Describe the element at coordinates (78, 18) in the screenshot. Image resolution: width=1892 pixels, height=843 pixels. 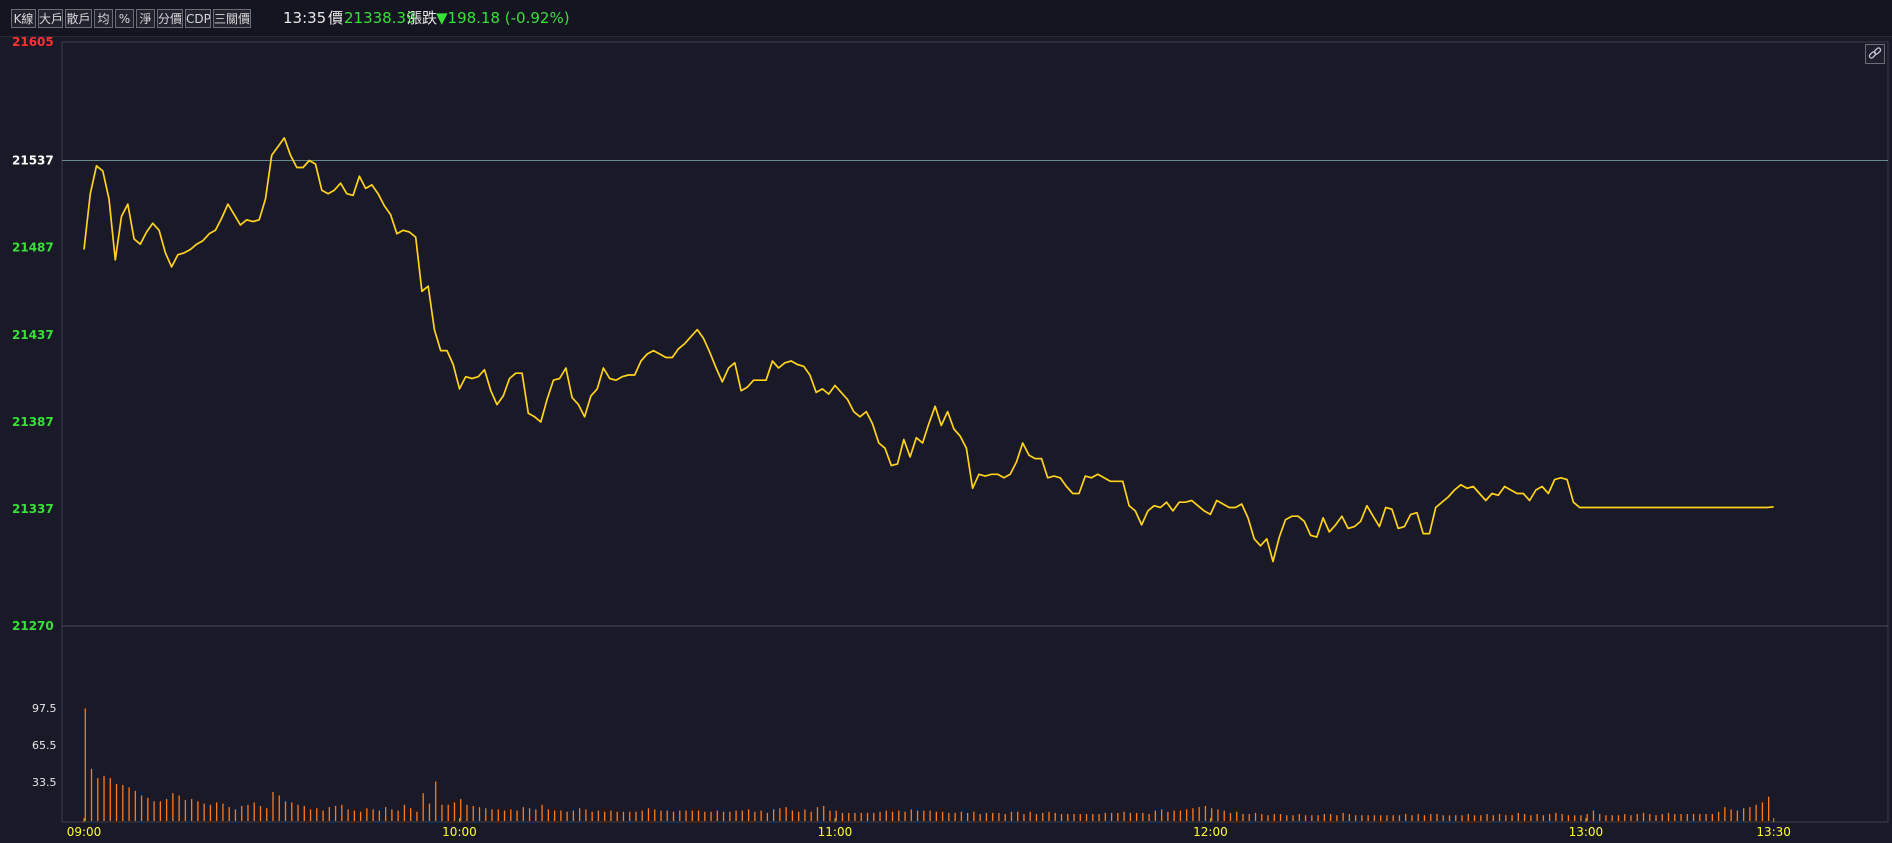
I see `retail-holder-button: 散戶` at that location.